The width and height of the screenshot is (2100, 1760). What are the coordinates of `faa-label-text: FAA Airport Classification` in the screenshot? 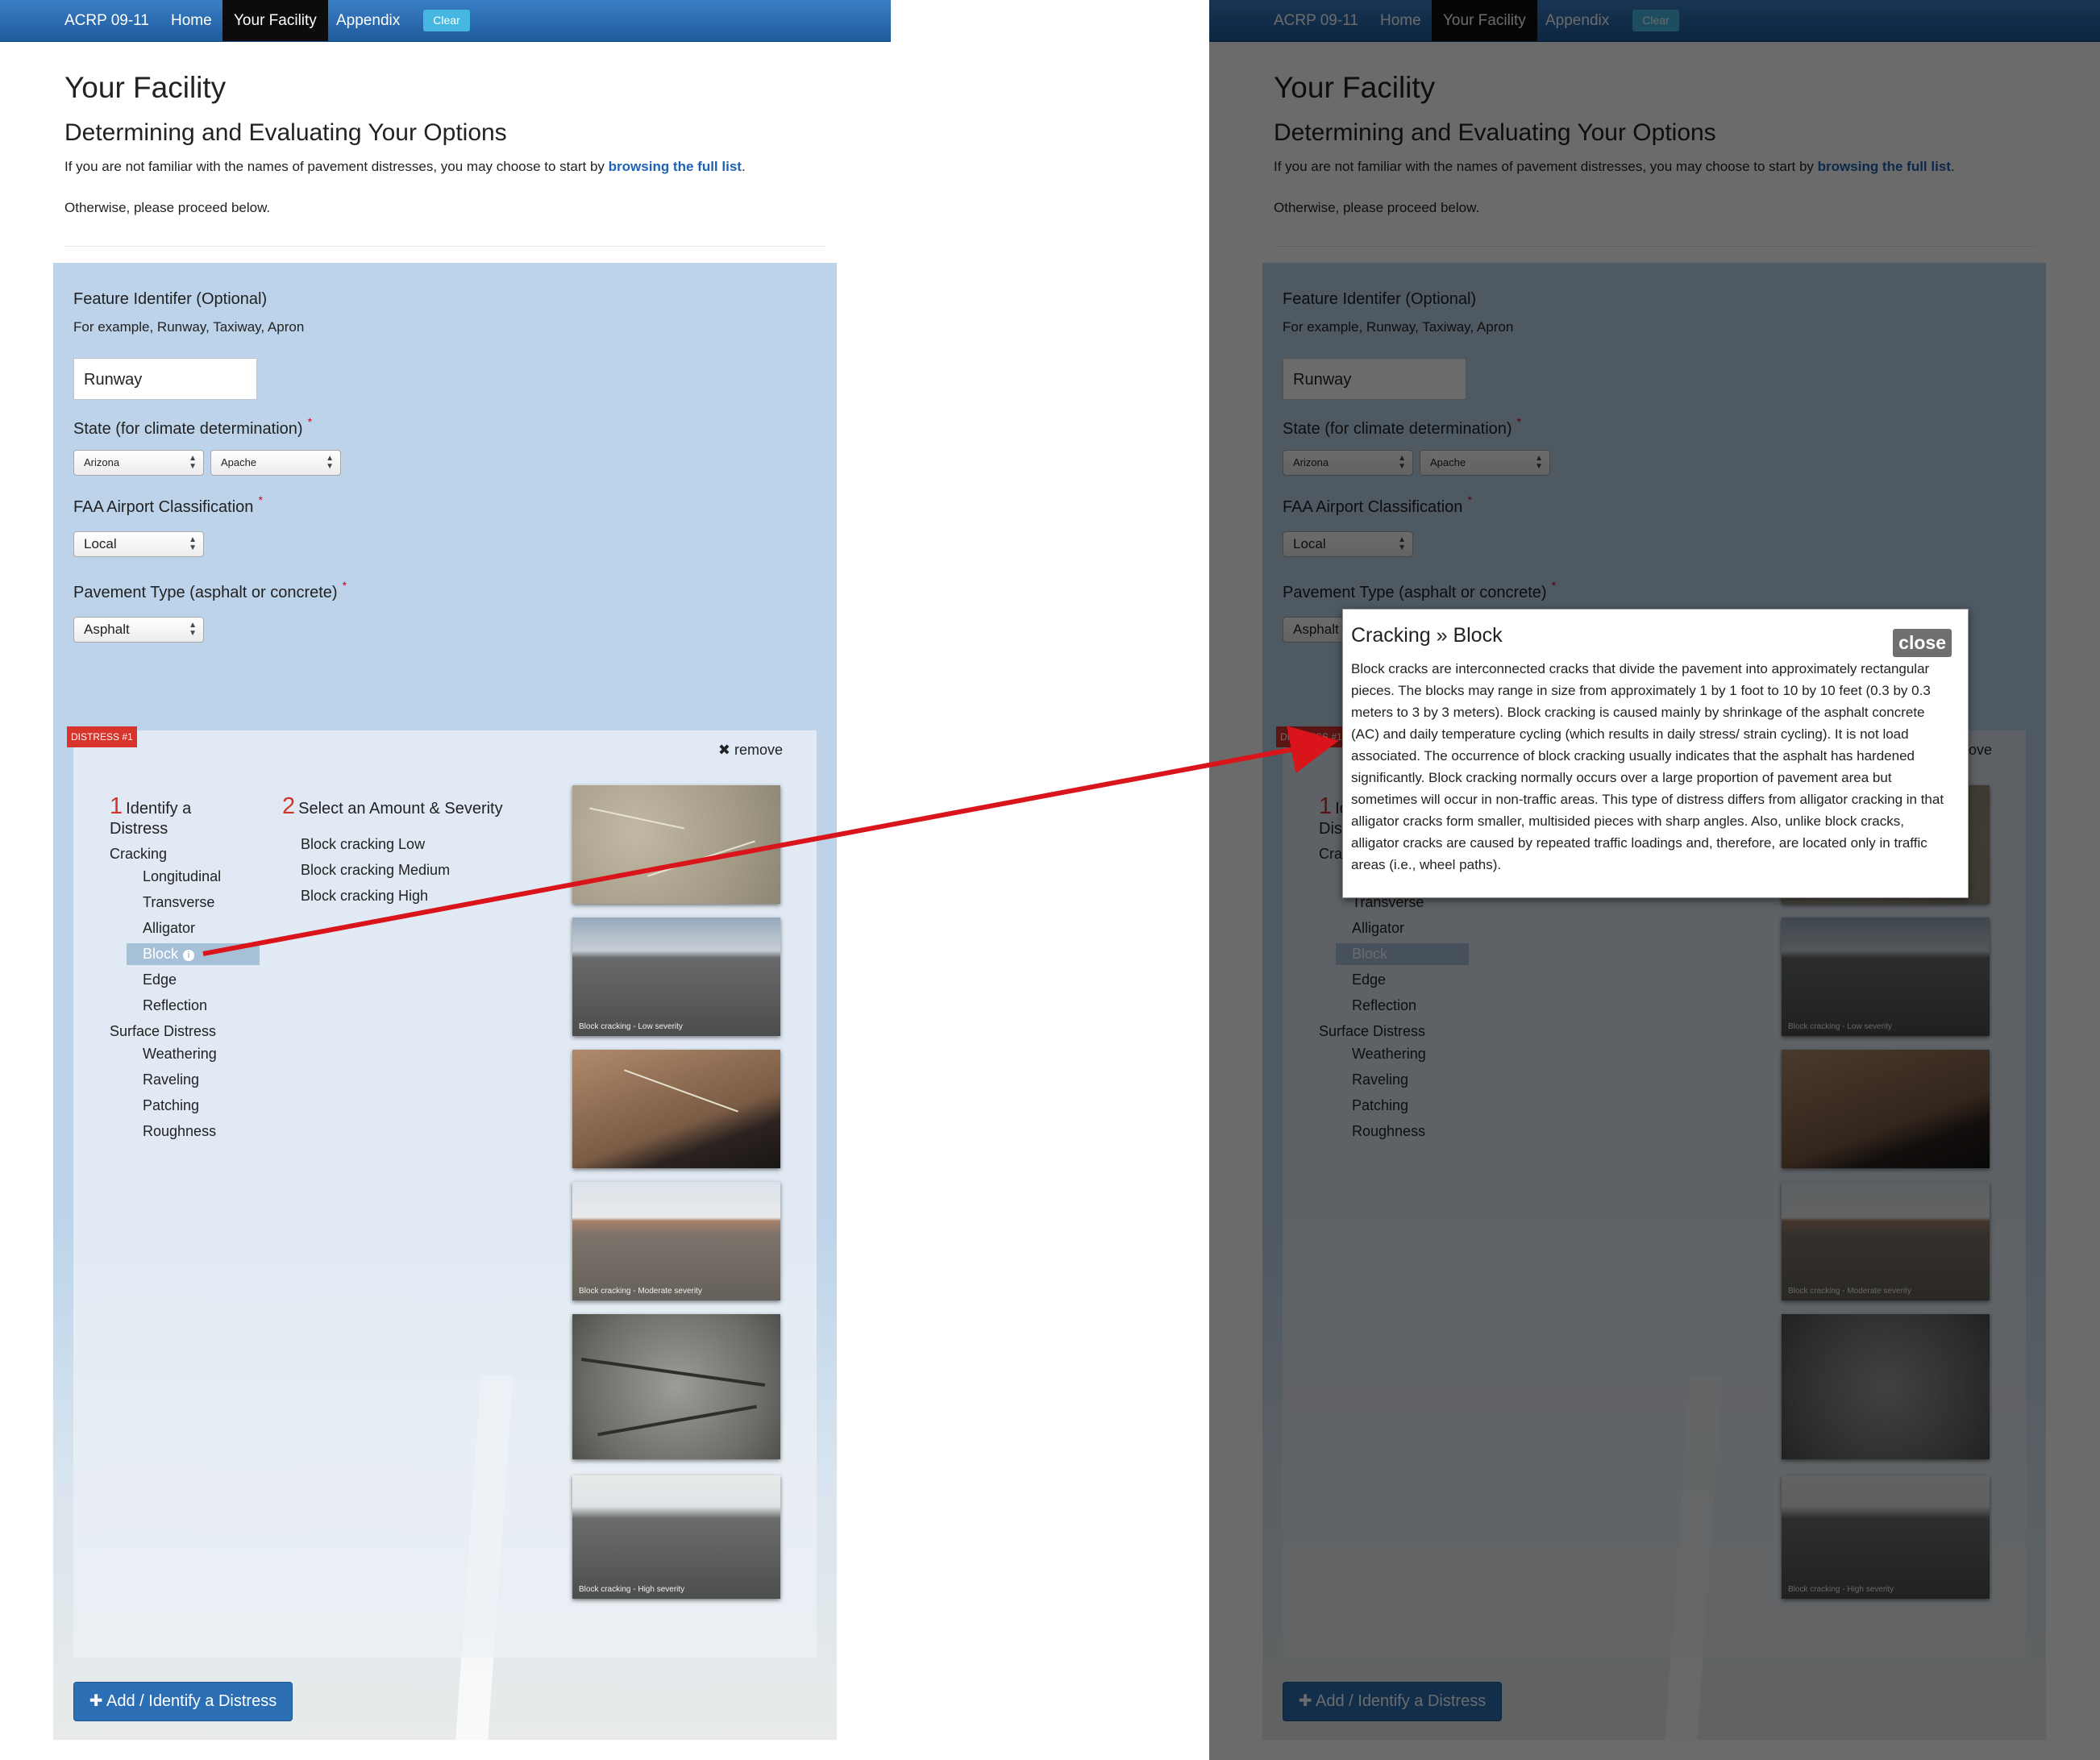 It's located at (163, 507).